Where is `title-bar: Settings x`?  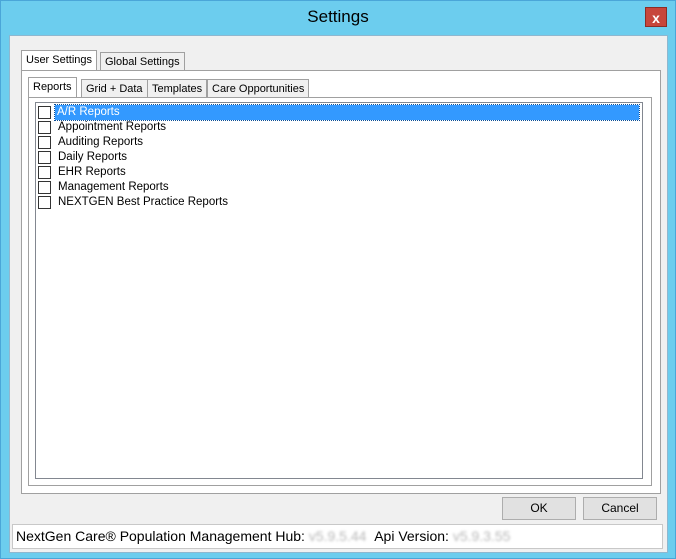
title-bar: Settings x is located at coordinates (338, 18).